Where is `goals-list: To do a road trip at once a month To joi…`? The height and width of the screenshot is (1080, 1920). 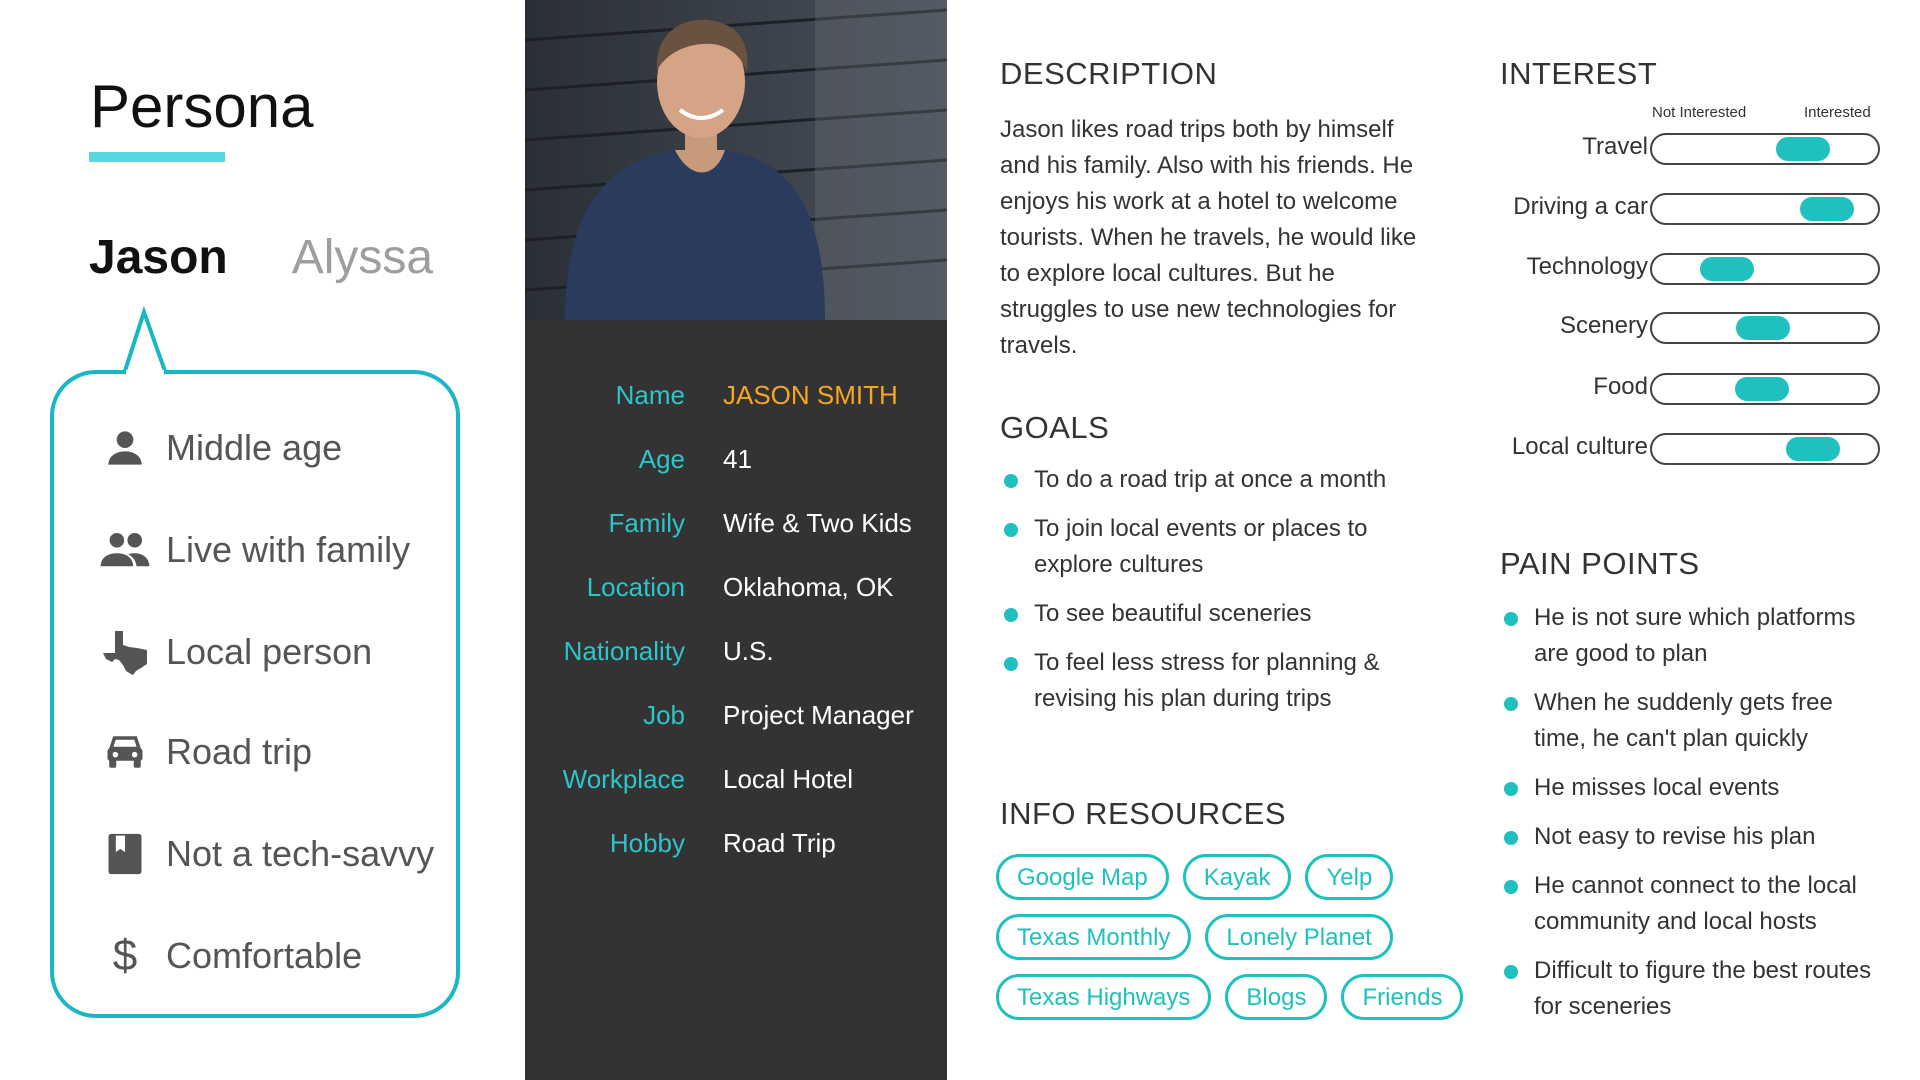
goals-list: To do a road trip at once a month To joi… is located at coordinates (1210, 596).